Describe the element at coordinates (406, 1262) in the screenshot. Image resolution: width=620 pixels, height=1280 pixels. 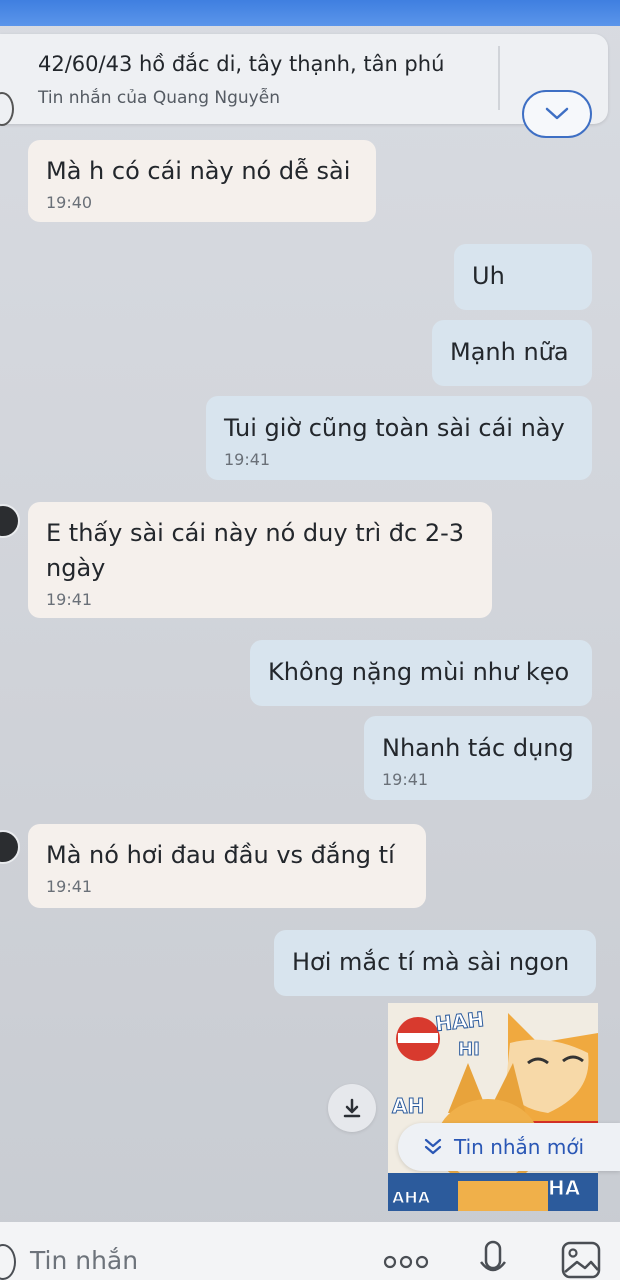
I see `more-icon` at that location.